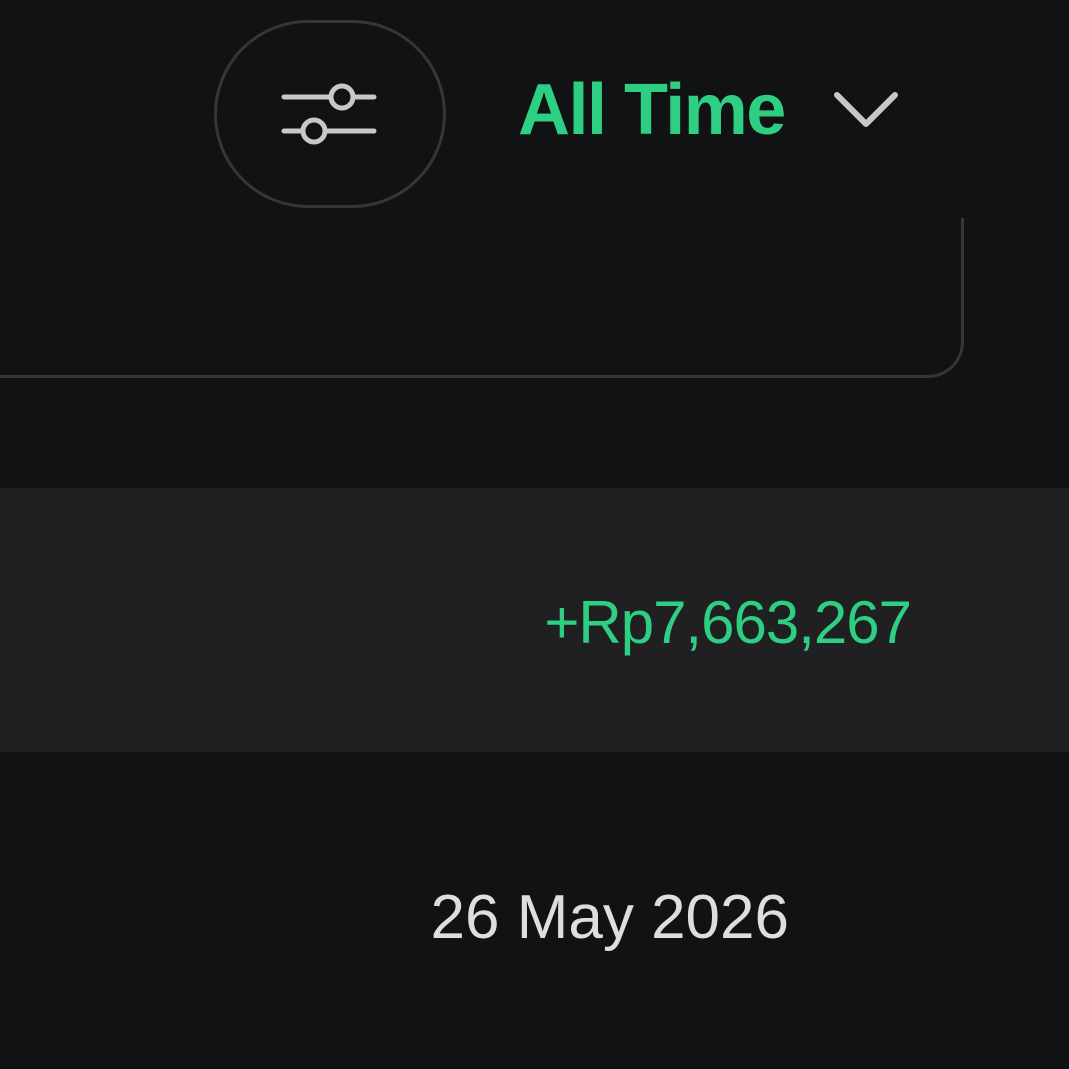 This screenshot has height=1069, width=1069. Describe the element at coordinates (866, 110) in the screenshot. I see `chevron-down-icon` at that location.